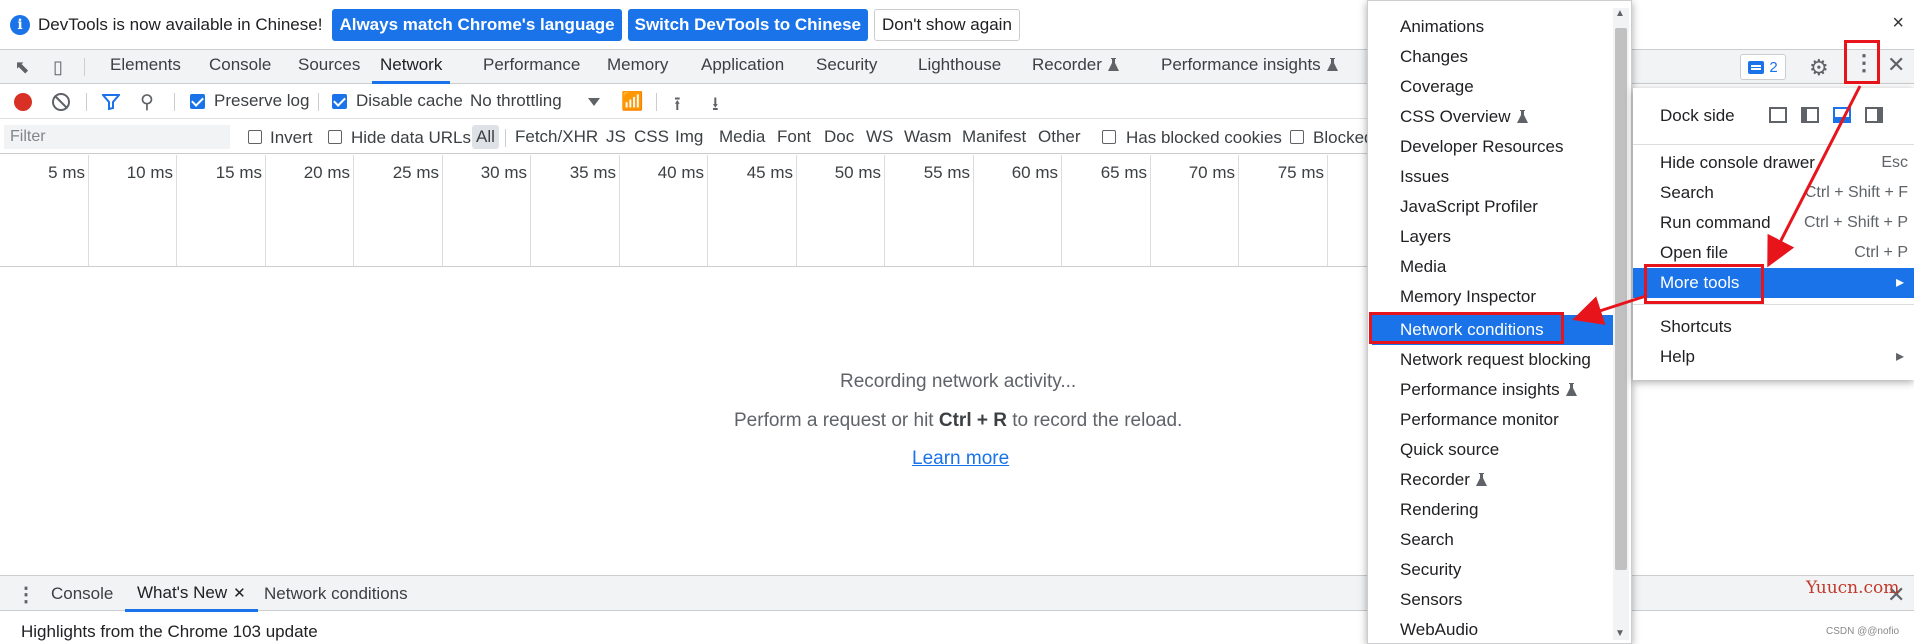 The height and width of the screenshot is (644, 1914). Describe the element at coordinates (1773, 163) in the screenshot. I see `menu-item-hide-console-drawer: Hide console drawer Esc` at that location.